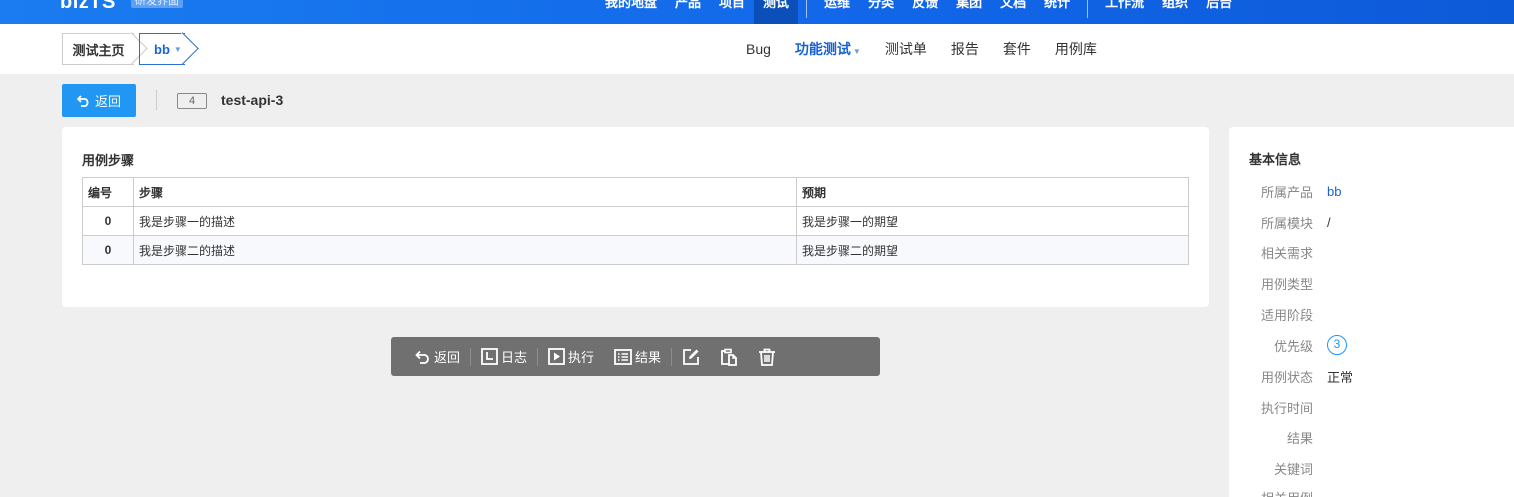 This screenshot has width=1514, height=497. I want to click on edit-button, so click(691, 356).